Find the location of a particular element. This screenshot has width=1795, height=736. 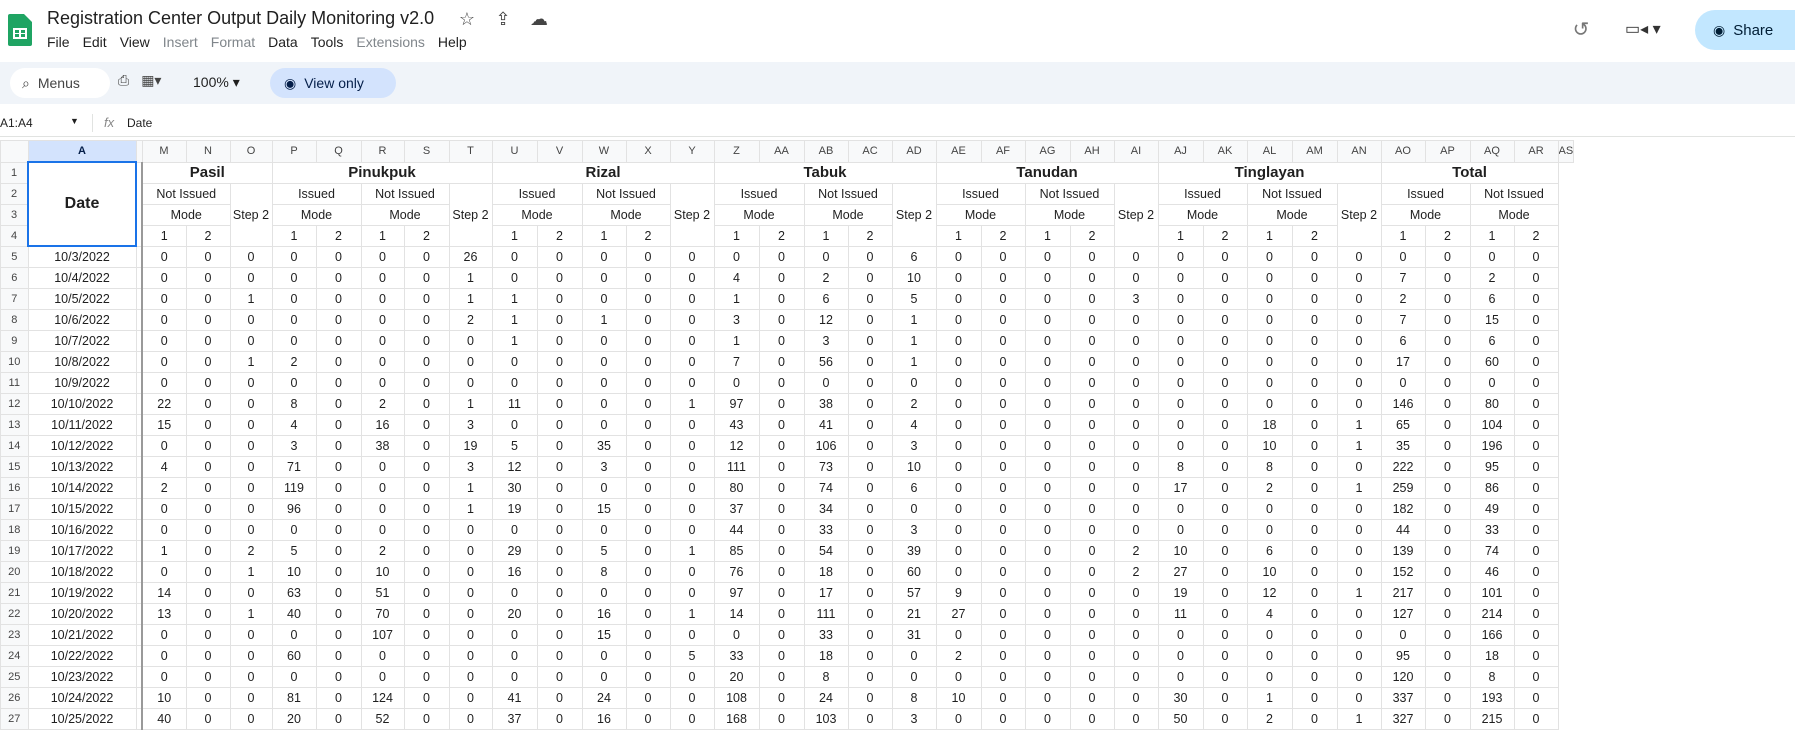

mode-header: Mode is located at coordinates (316, 214).